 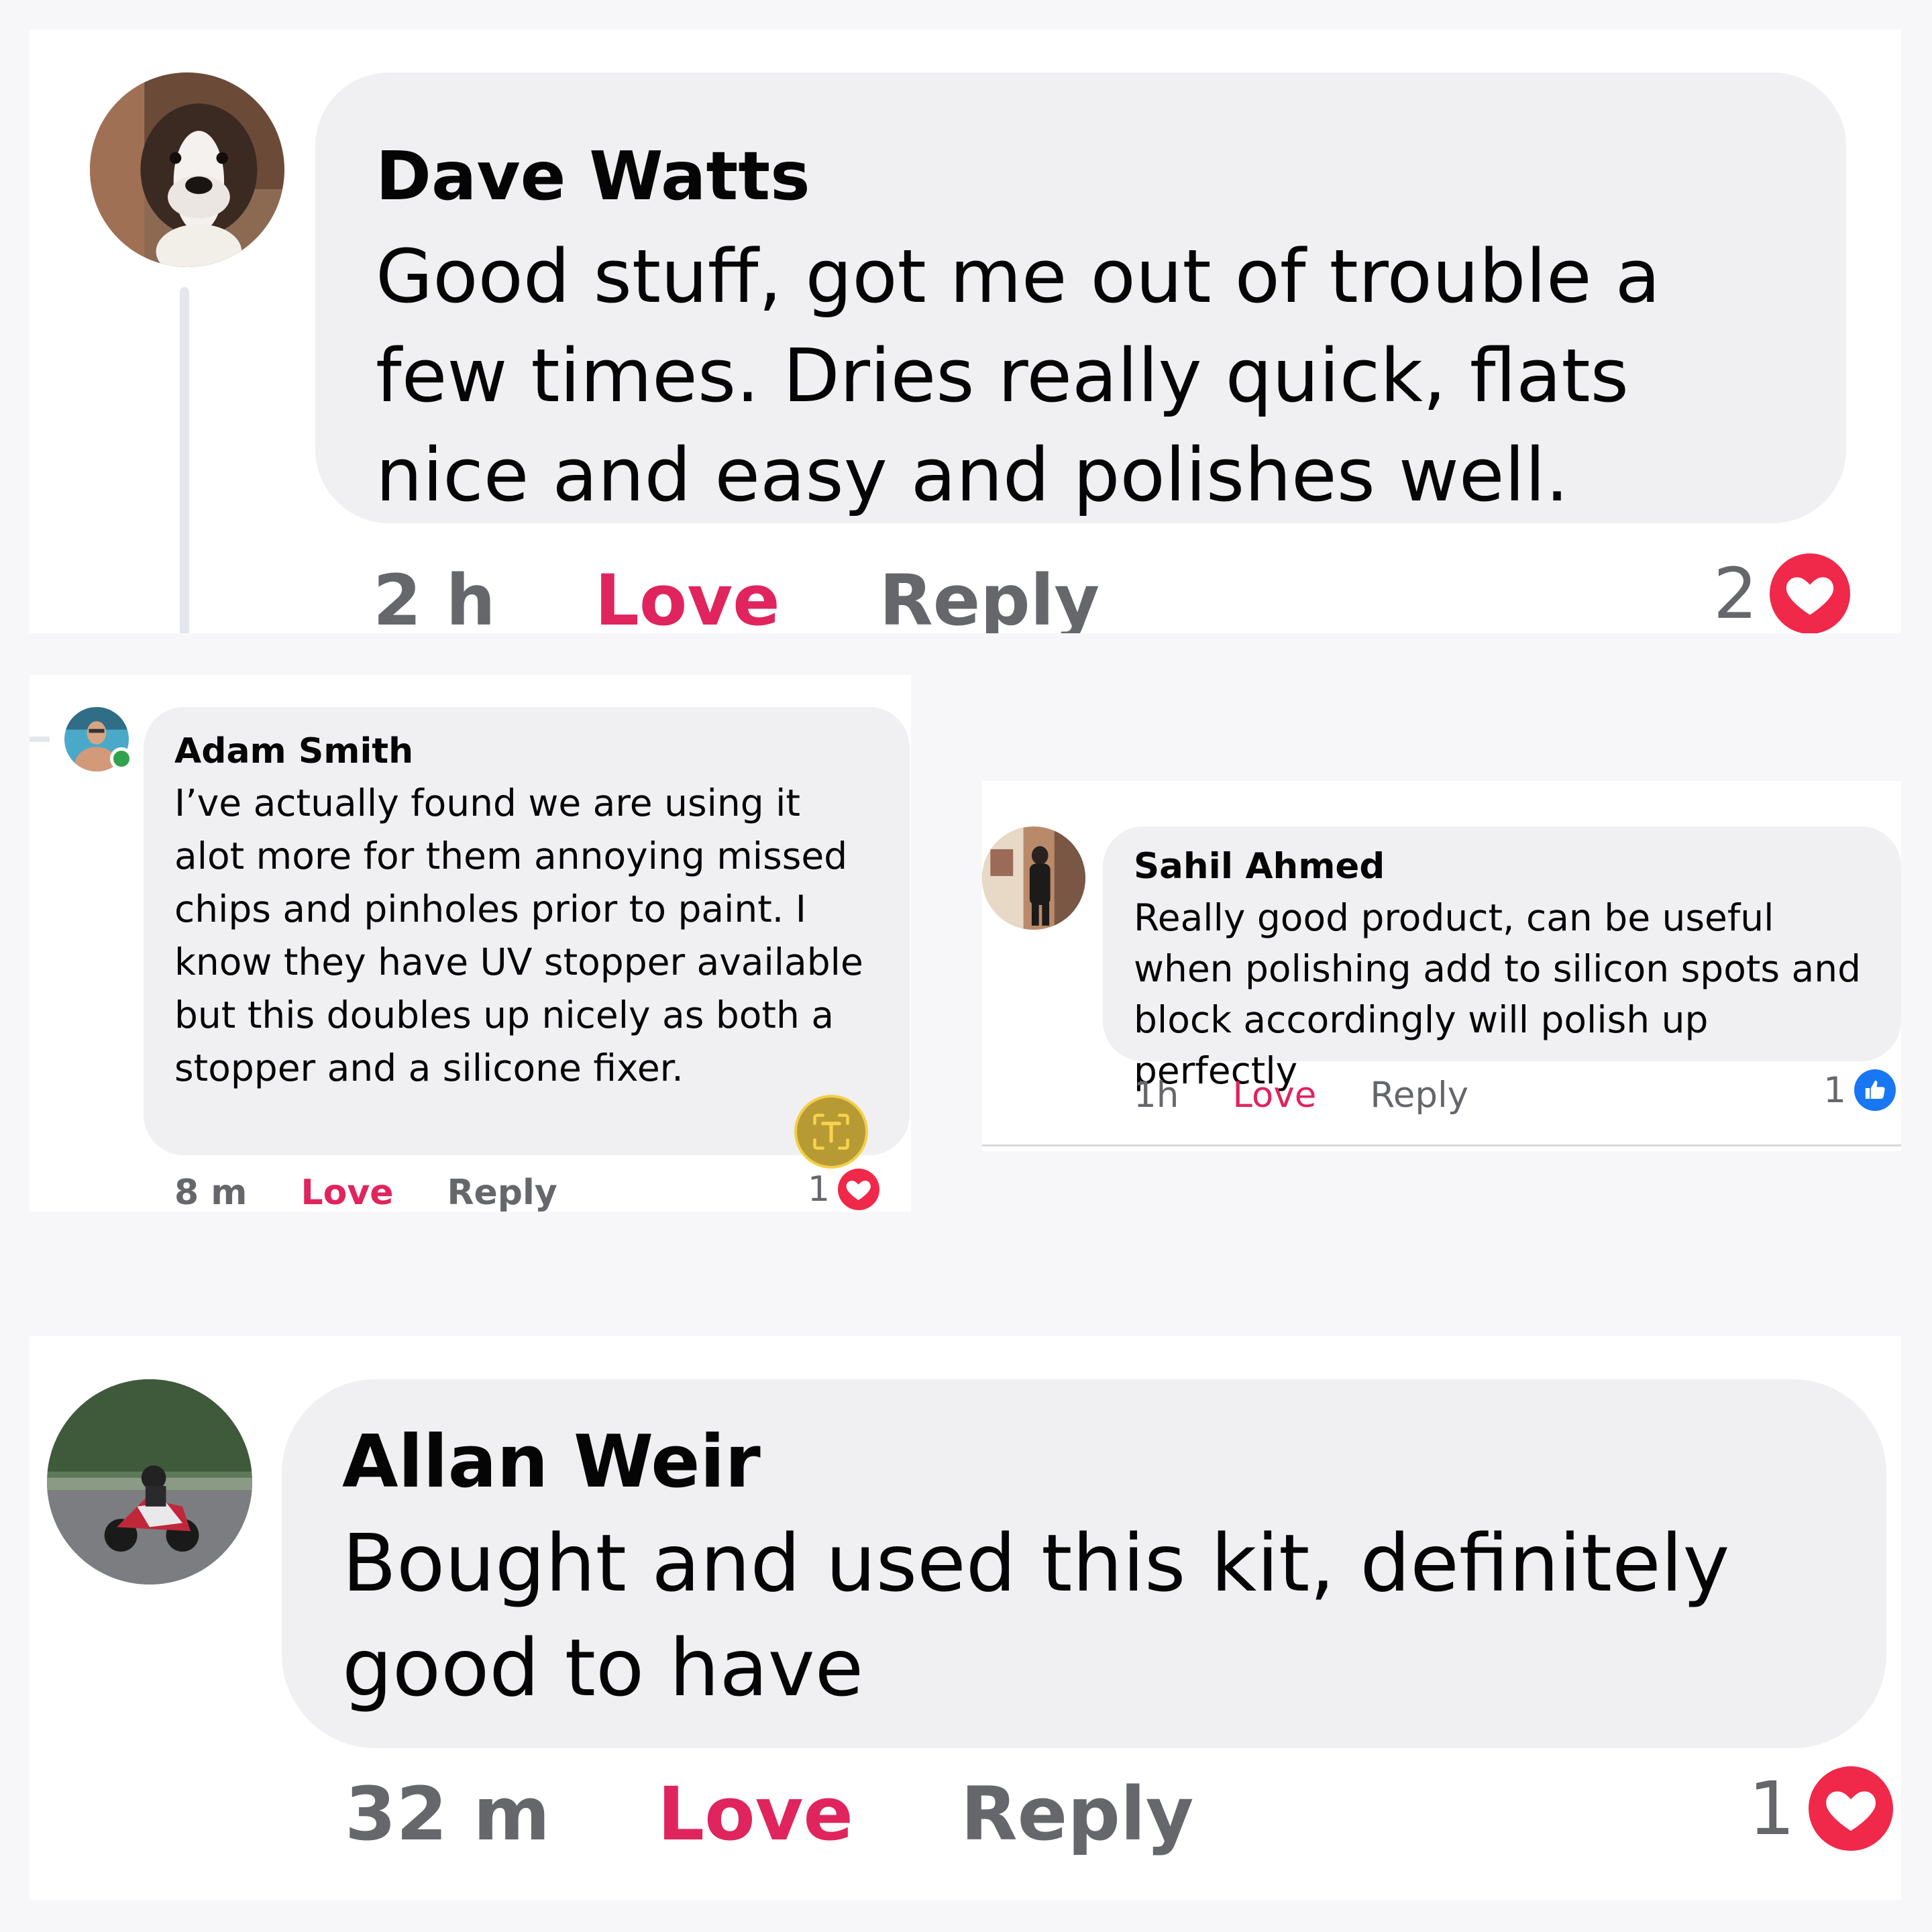 I want to click on online-status-dot, so click(x=121, y=758).